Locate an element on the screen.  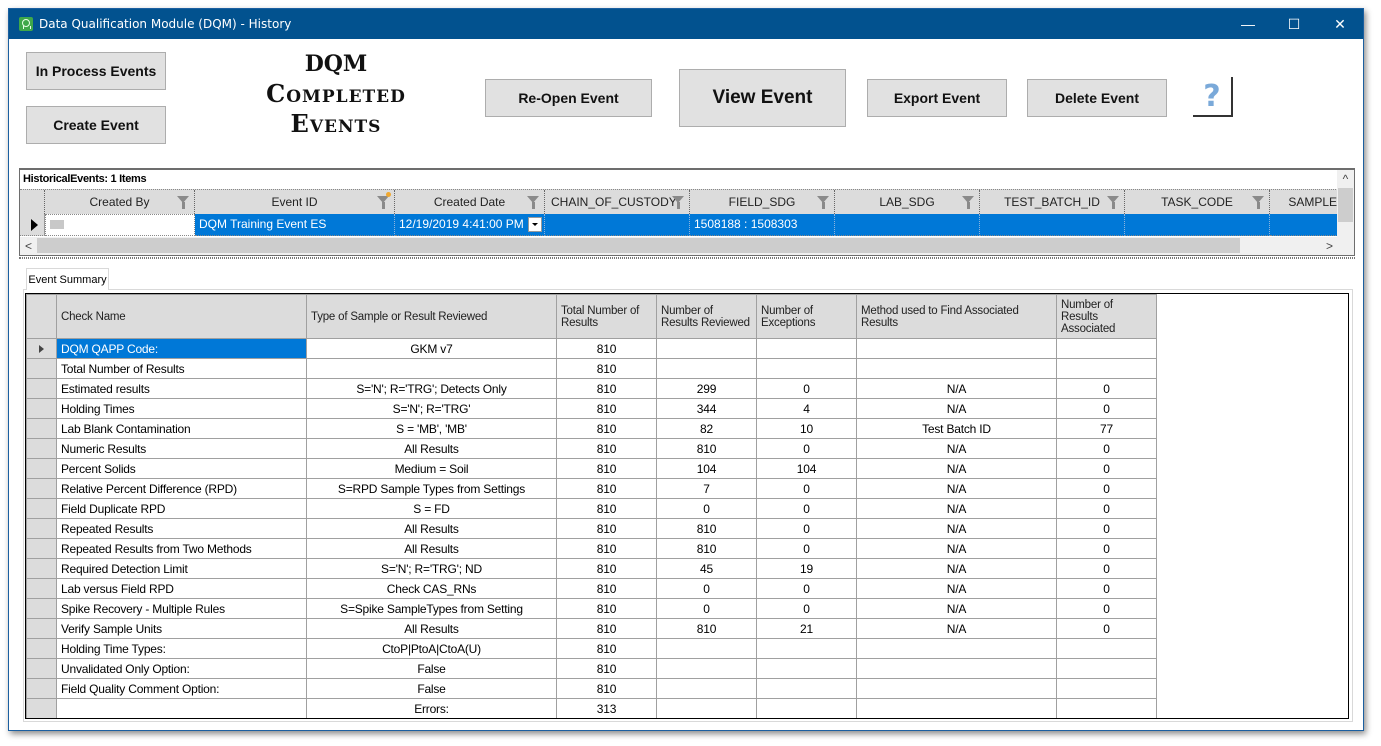
column-header-sample: SAMPLE is located at coordinates (1305, 202).